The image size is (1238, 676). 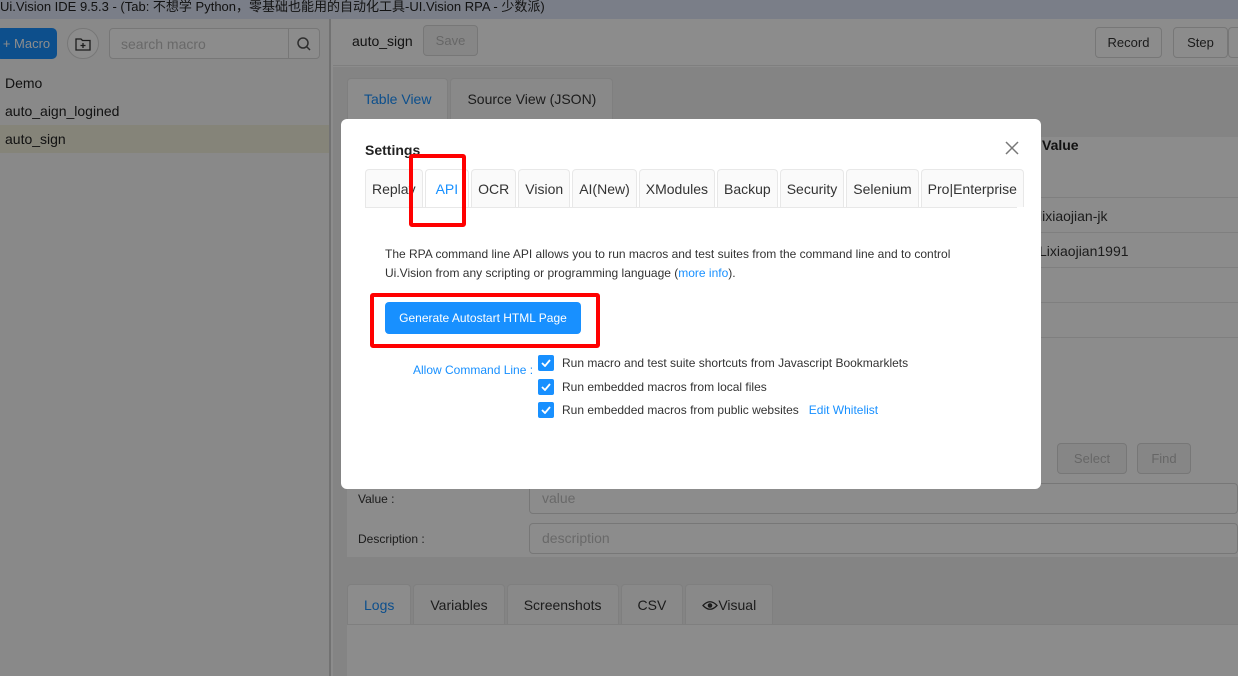 What do you see at coordinates (747, 188) in the screenshot?
I see `tab-backup: Backup` at bounding box center [747, 188].